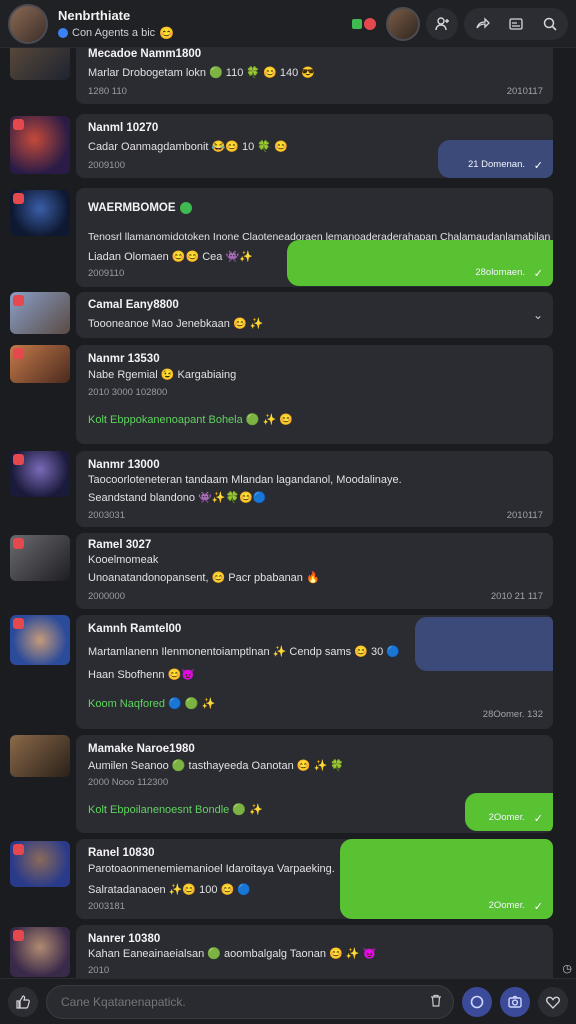 The image size is (576, 1024). I want to click on chat-green-text: Koom Naqfored 🔵 🟢 ✨, so click(152, 704).